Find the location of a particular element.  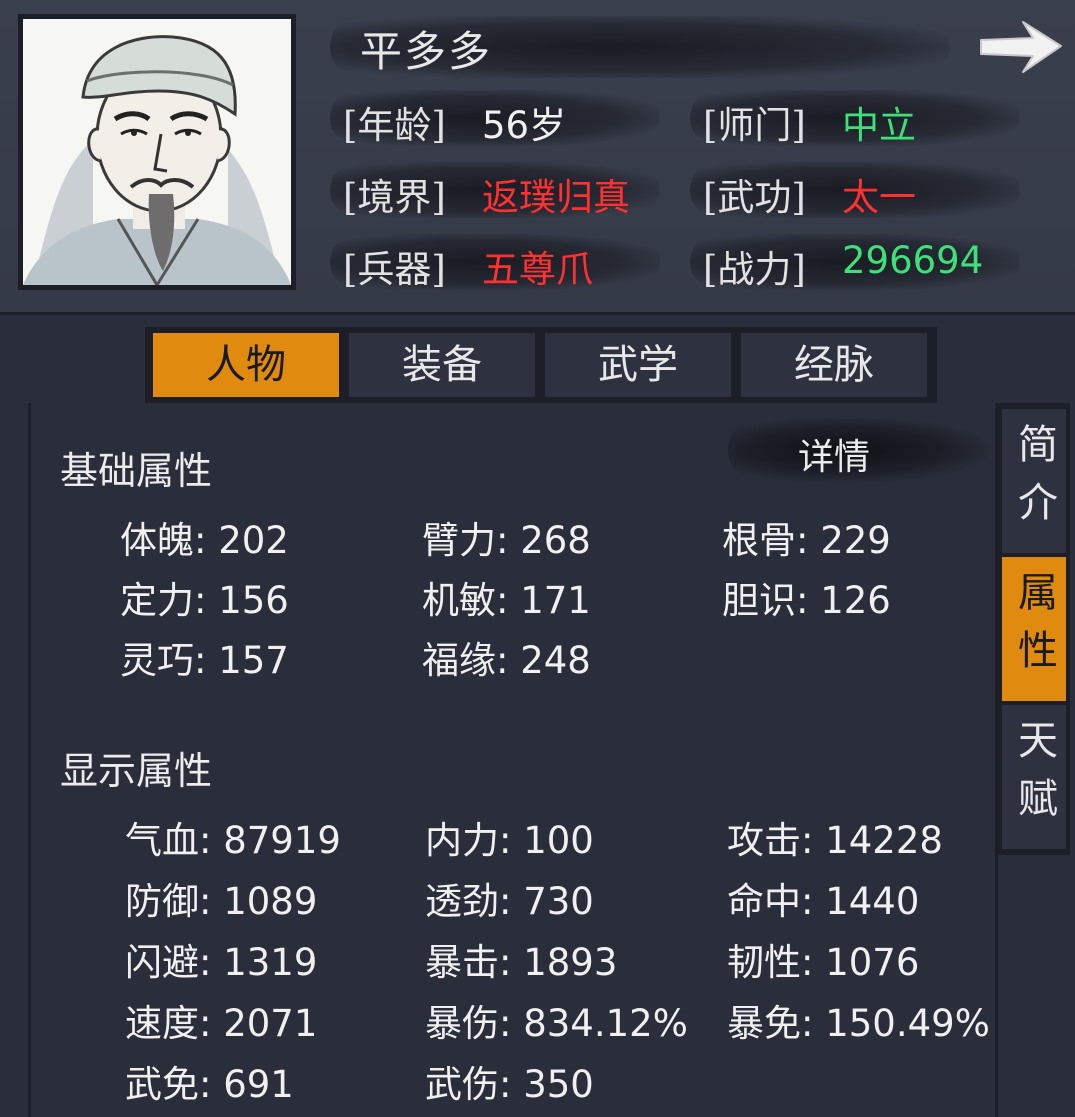

realm-label: [境界] is located at coordinates (394, 197).